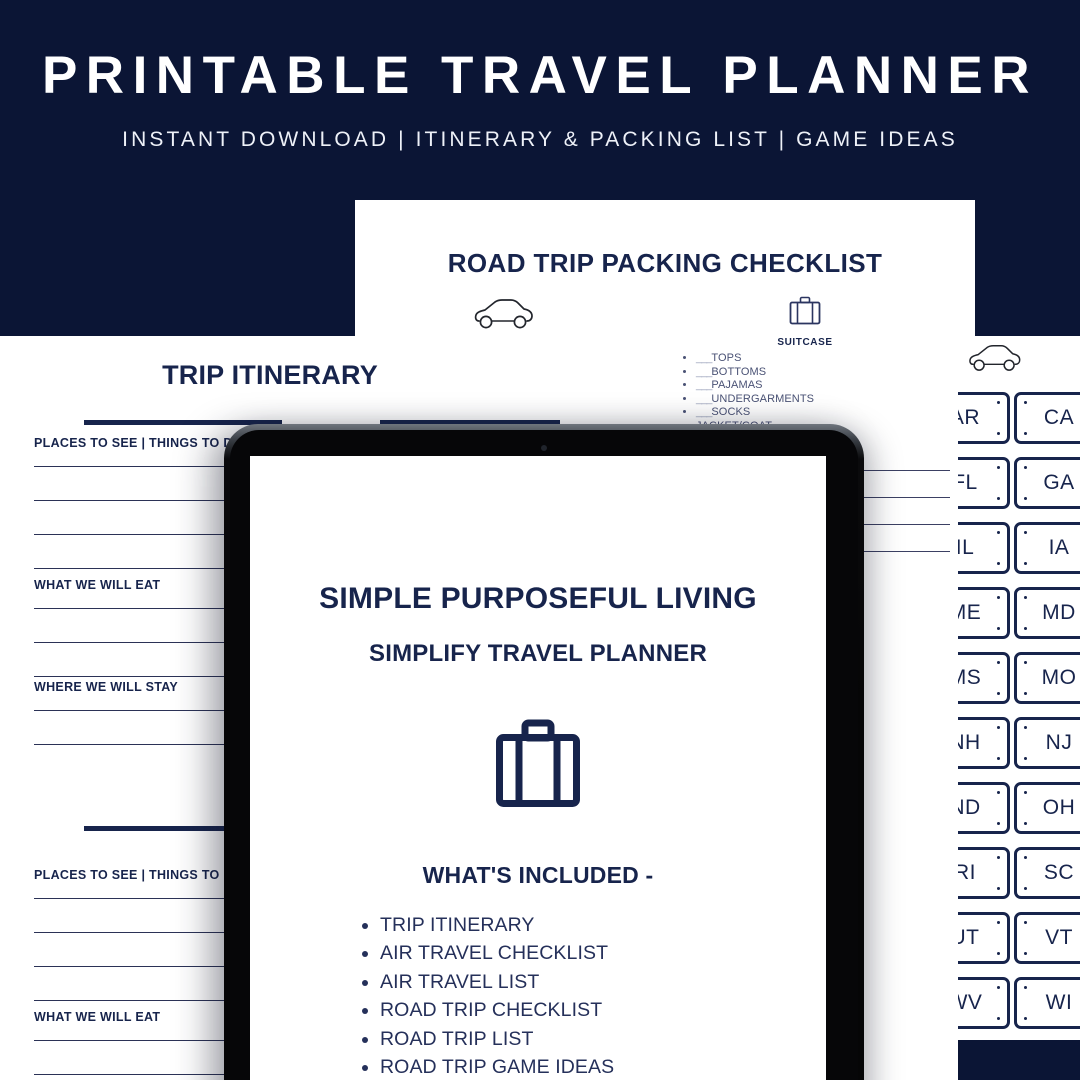 Image resolution: width=1080 pixels, height=1080 pixels. Describe the element at coordinates (805, 342) in the screenshot. I see `suitcase-label: SUITCASE` at that location.